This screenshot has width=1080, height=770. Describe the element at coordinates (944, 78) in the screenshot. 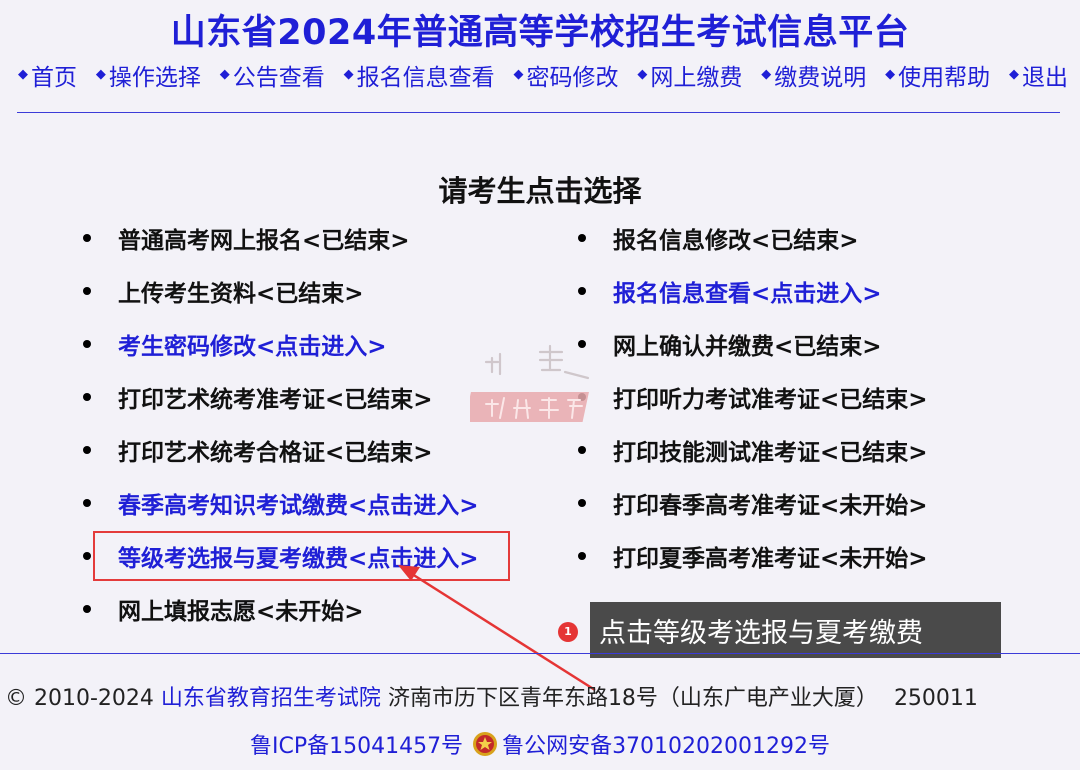

I see `nav-label: 使用帮助` at that location.